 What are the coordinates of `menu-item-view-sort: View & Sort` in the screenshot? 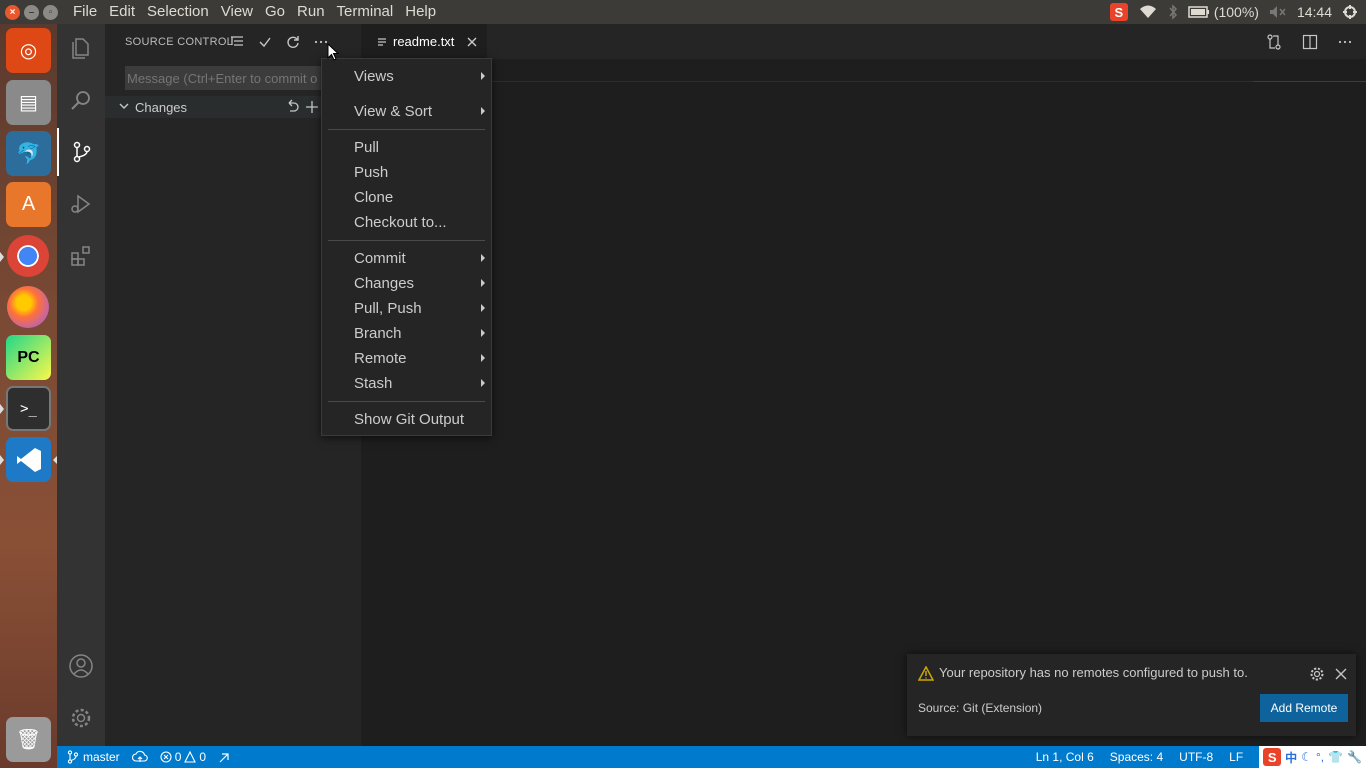 It's located at (406, 111).